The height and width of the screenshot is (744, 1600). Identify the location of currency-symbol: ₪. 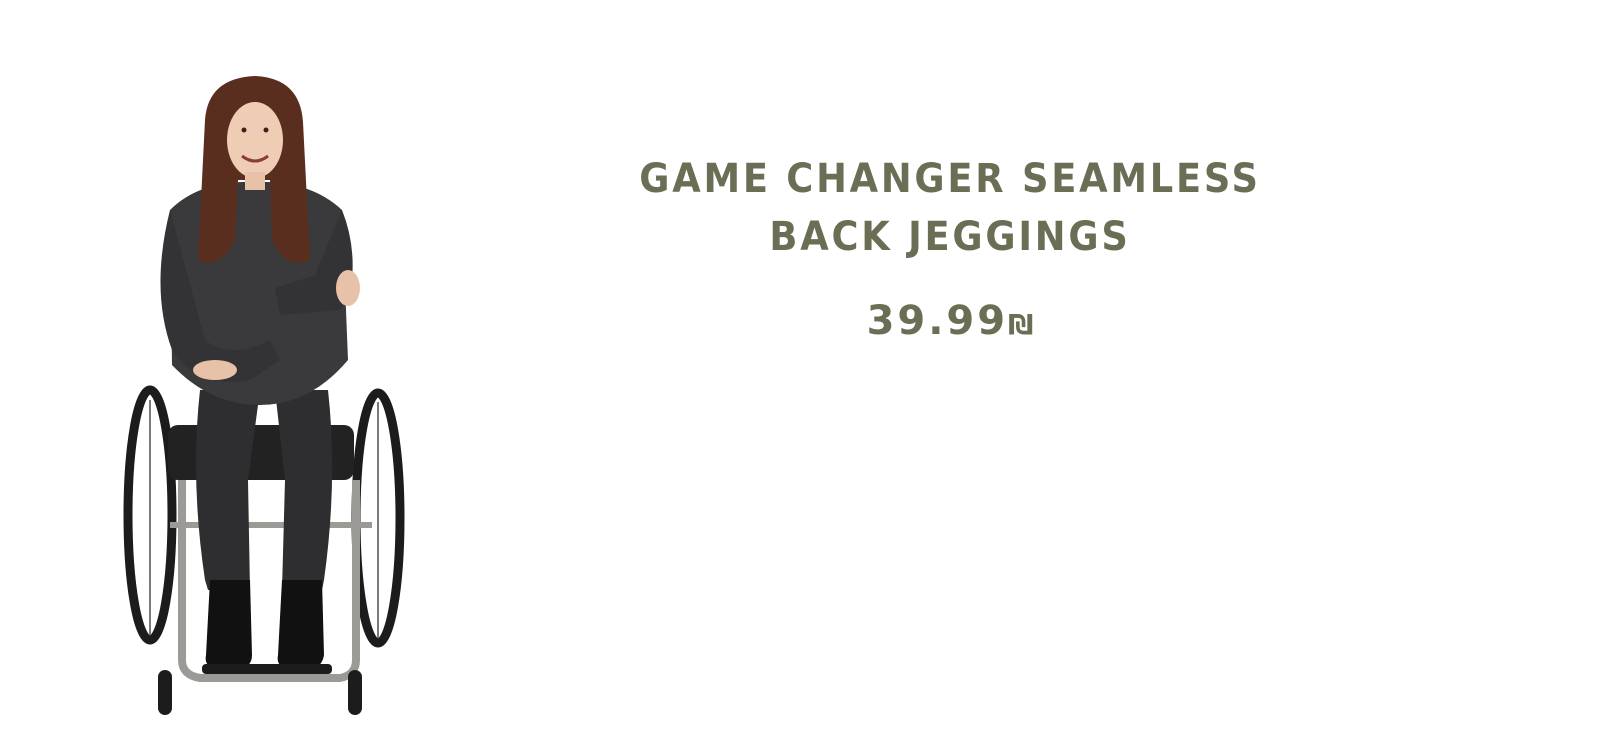
(1021, 324).